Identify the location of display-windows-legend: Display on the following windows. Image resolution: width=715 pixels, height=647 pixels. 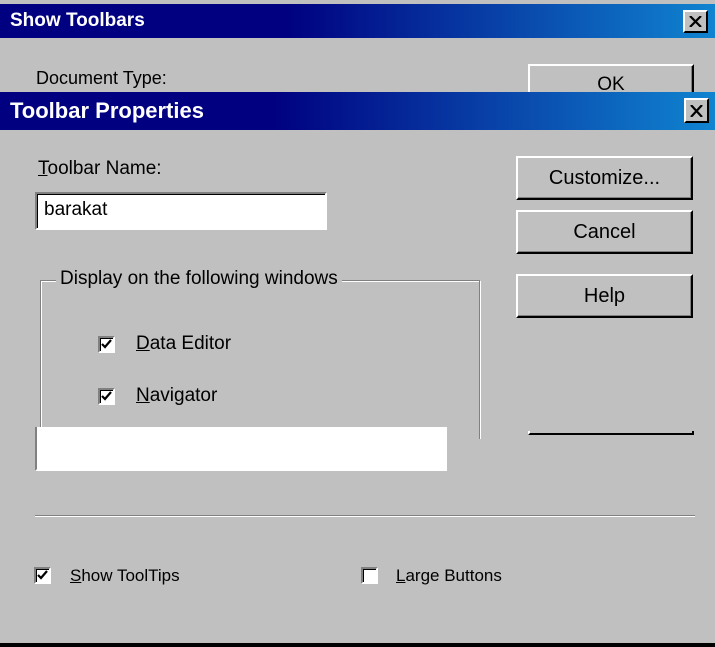
(199, 279).